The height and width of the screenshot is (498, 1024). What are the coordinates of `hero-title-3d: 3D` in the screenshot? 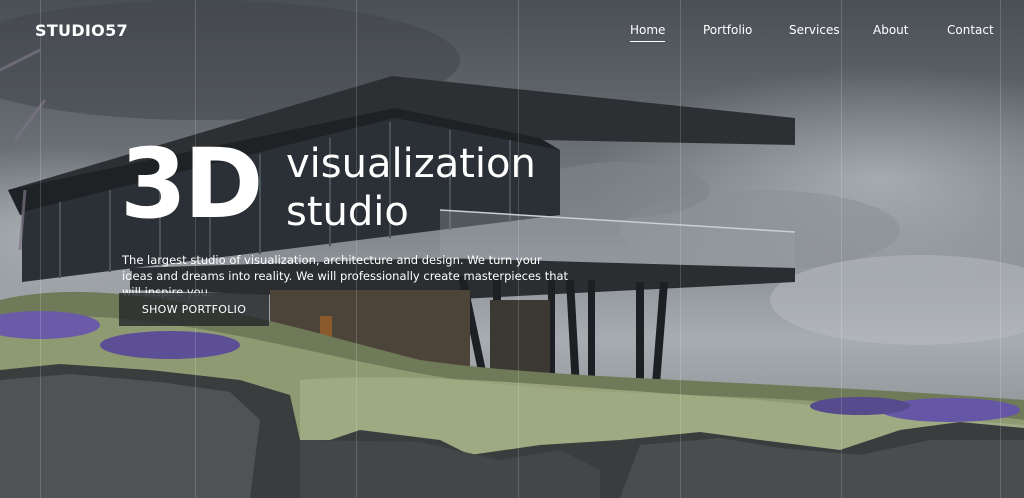 It's located at (191, 184).